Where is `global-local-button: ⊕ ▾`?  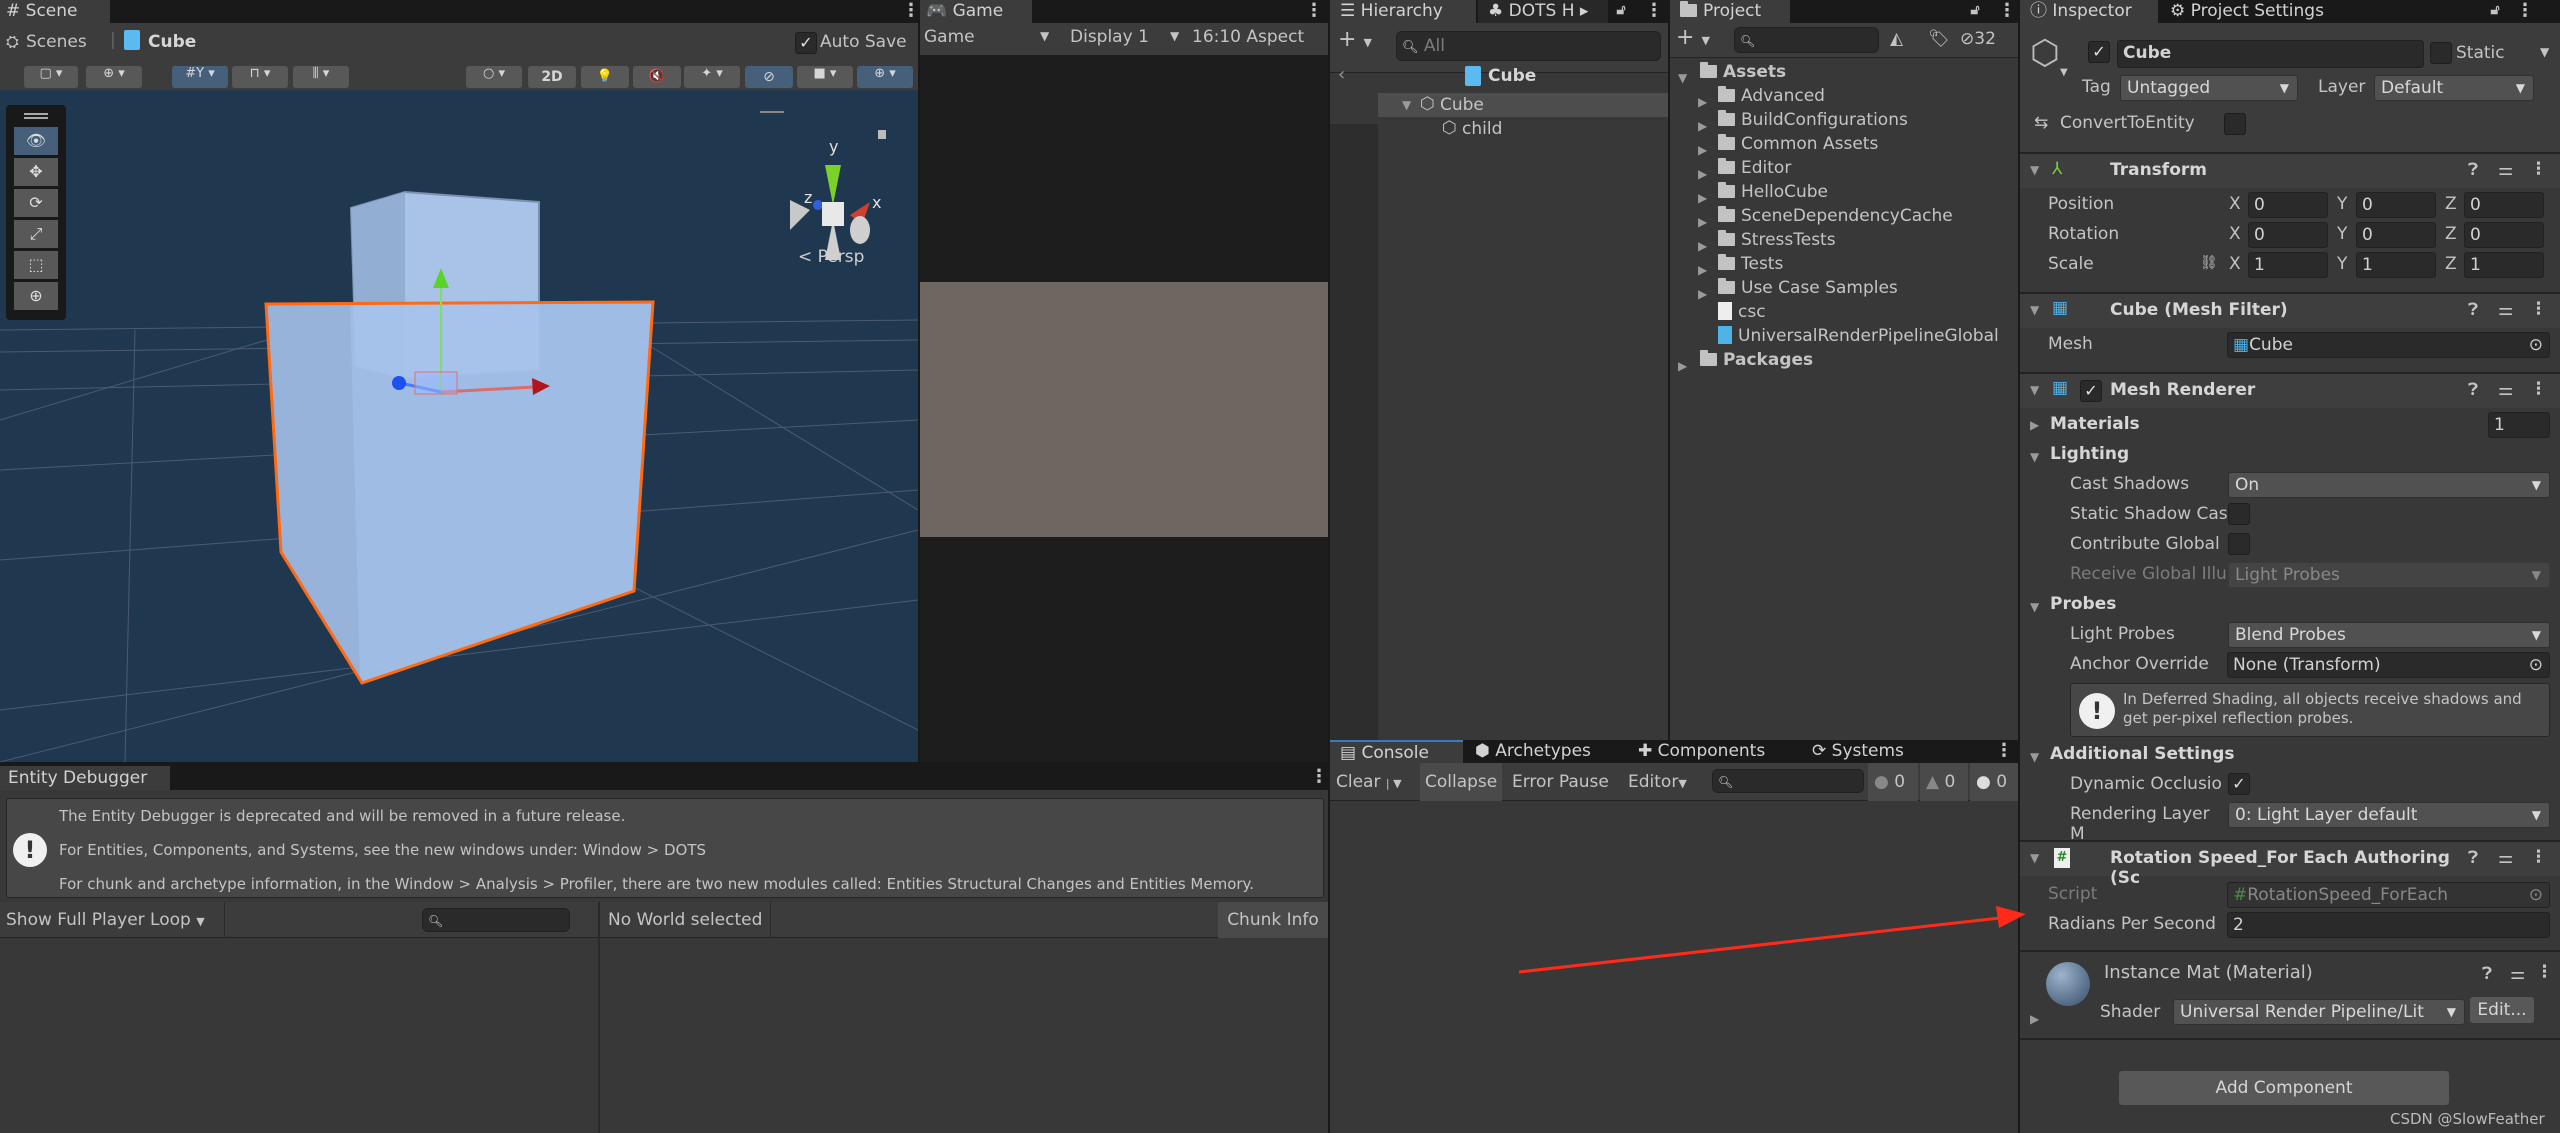 global-local-button: ⊕ ▾ is located at coordinates (114, 77).